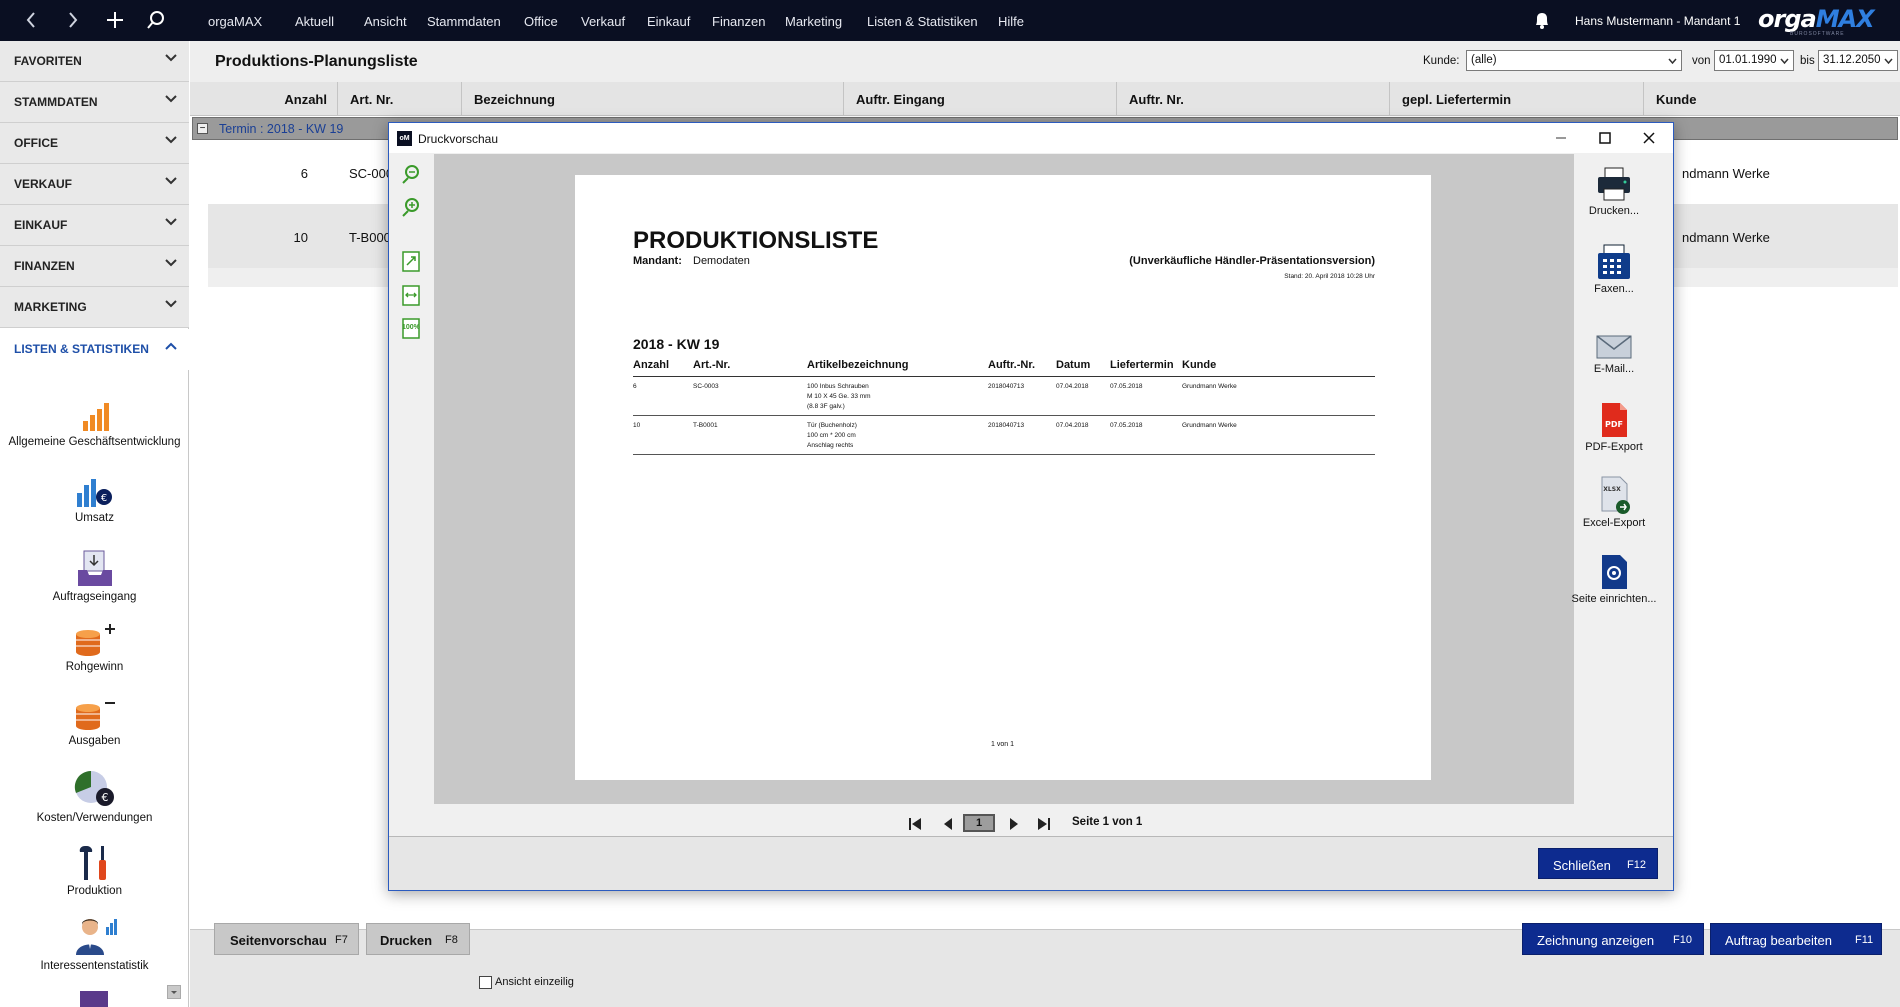 This screenshot has width=1900, height=1007. I want to click on doc-cell-bez-3: Anschlag rechts, so click(830, 445).